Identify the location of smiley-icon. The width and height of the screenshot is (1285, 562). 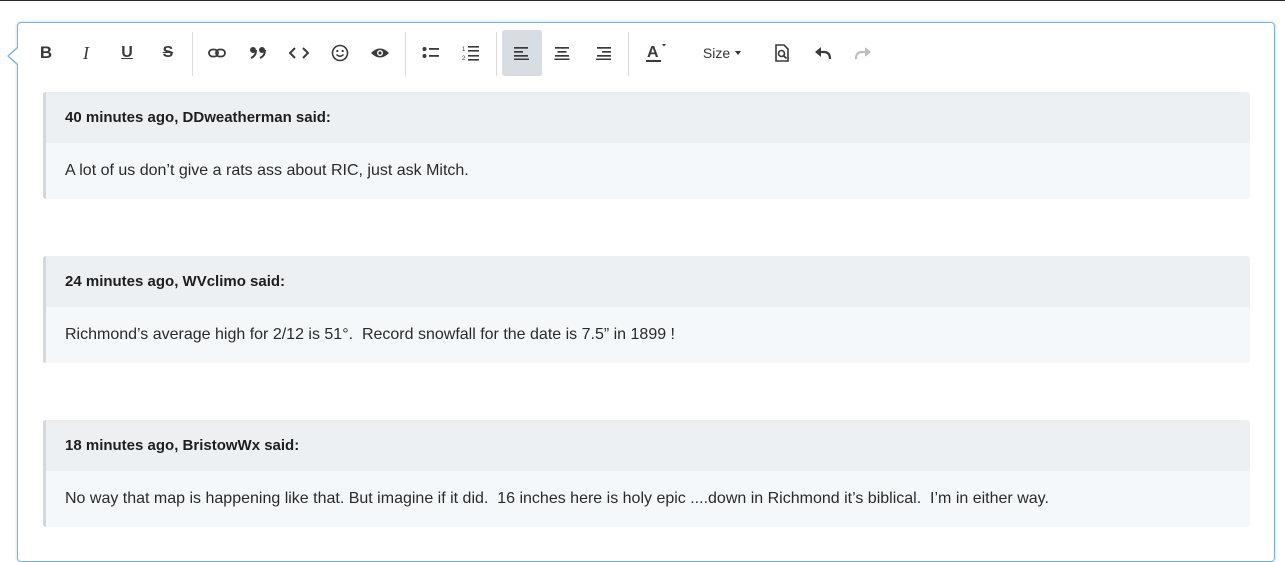
(340, 53).